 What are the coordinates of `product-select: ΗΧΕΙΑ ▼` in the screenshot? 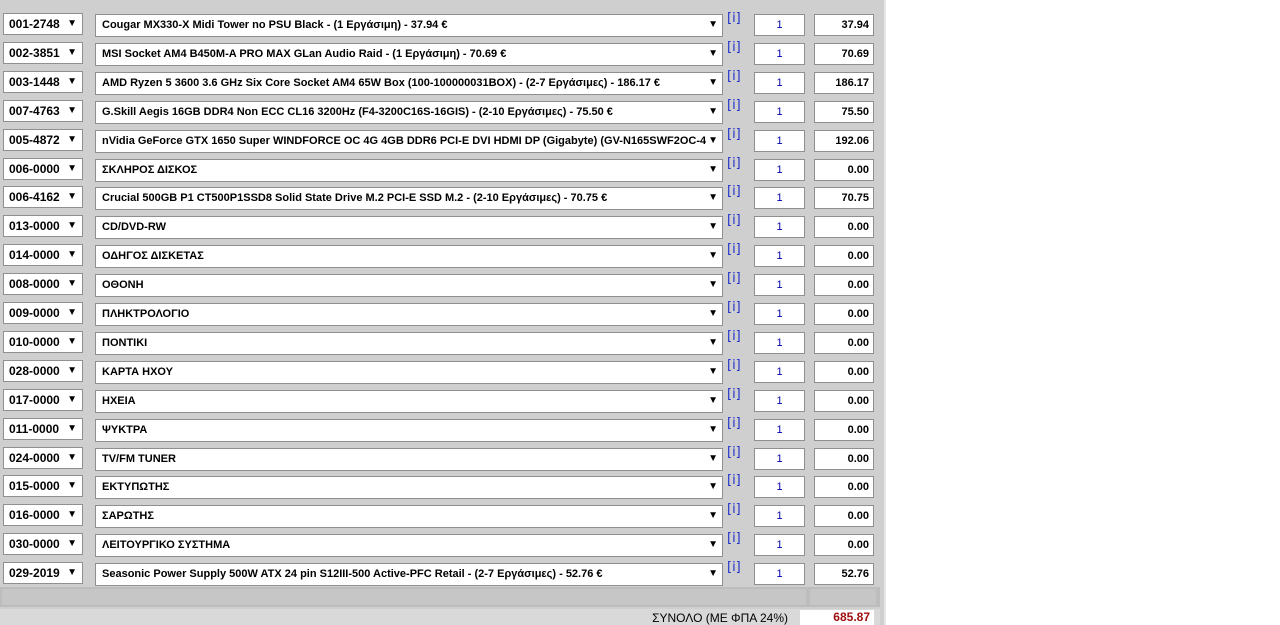 It's located at (409, 401).